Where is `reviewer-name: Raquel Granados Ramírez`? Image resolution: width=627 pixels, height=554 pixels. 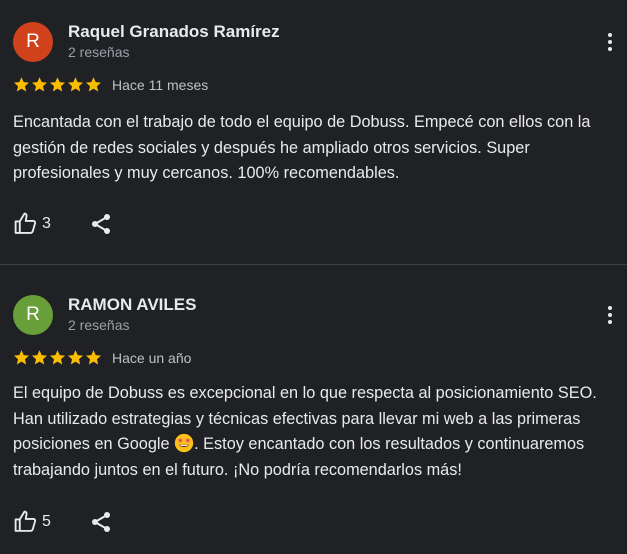
reviewer-name: Raquel Granados Ramírez is located at coordinates (174, 32).